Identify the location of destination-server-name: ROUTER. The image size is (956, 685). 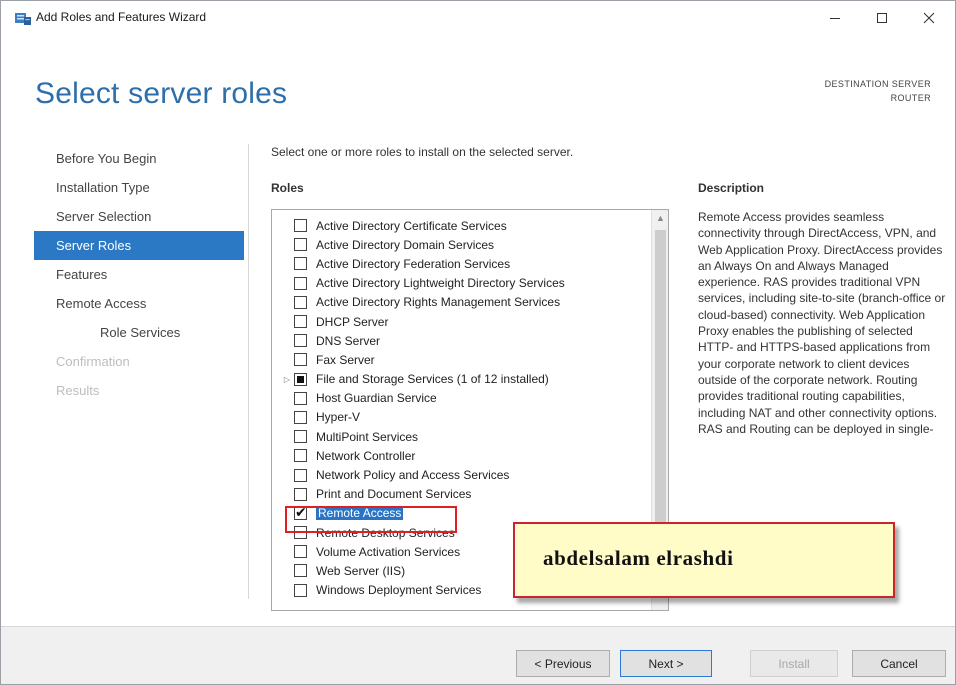
(910, 98).